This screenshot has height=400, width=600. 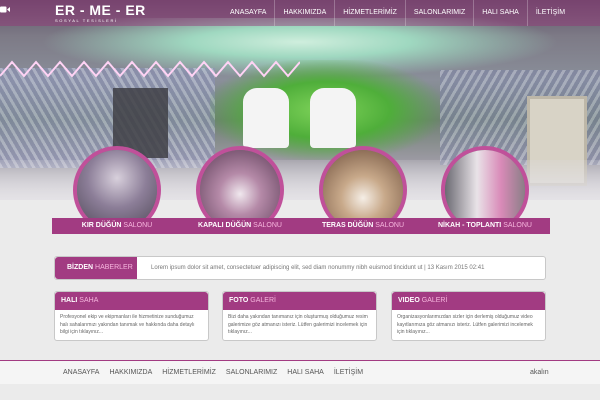 I want to click on nav-item-halls: SALONLARIMIZ, so click(x=438, y=13).